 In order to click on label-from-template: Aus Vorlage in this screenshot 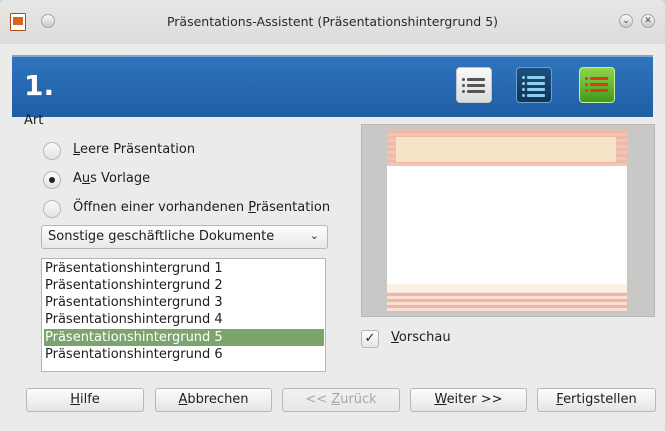, I will do `click(111, 178)`.